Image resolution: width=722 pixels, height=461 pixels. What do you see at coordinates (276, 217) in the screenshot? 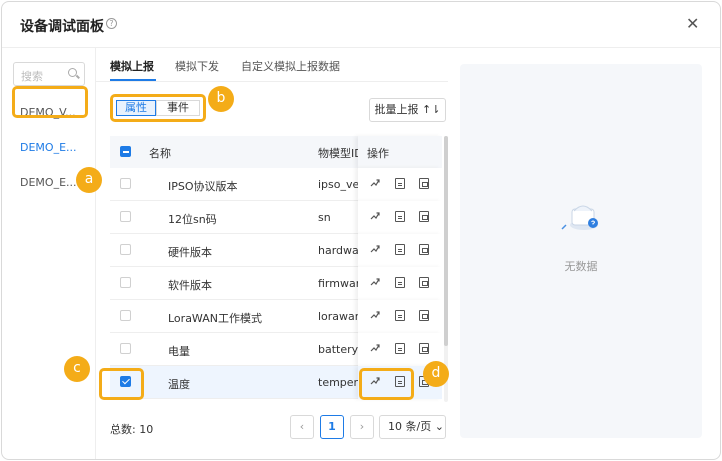
I see `table-row: 12位sn码 sn` at bounding box center [276, 217].